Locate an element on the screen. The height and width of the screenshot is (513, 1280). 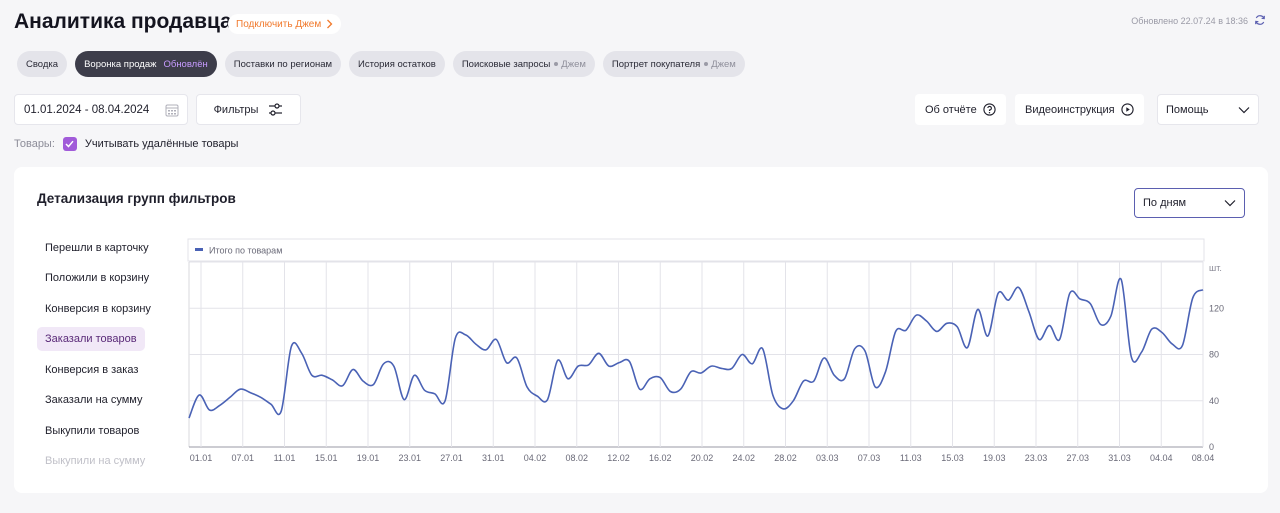
x-tick-label: 28.02 is located at coordinates (785, 458).